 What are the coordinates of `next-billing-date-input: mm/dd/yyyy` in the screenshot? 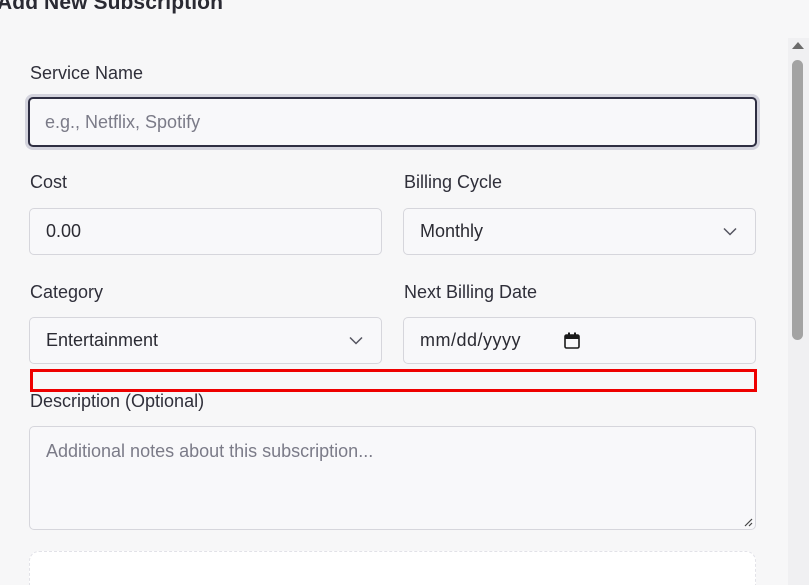 It's located at (579, 340).